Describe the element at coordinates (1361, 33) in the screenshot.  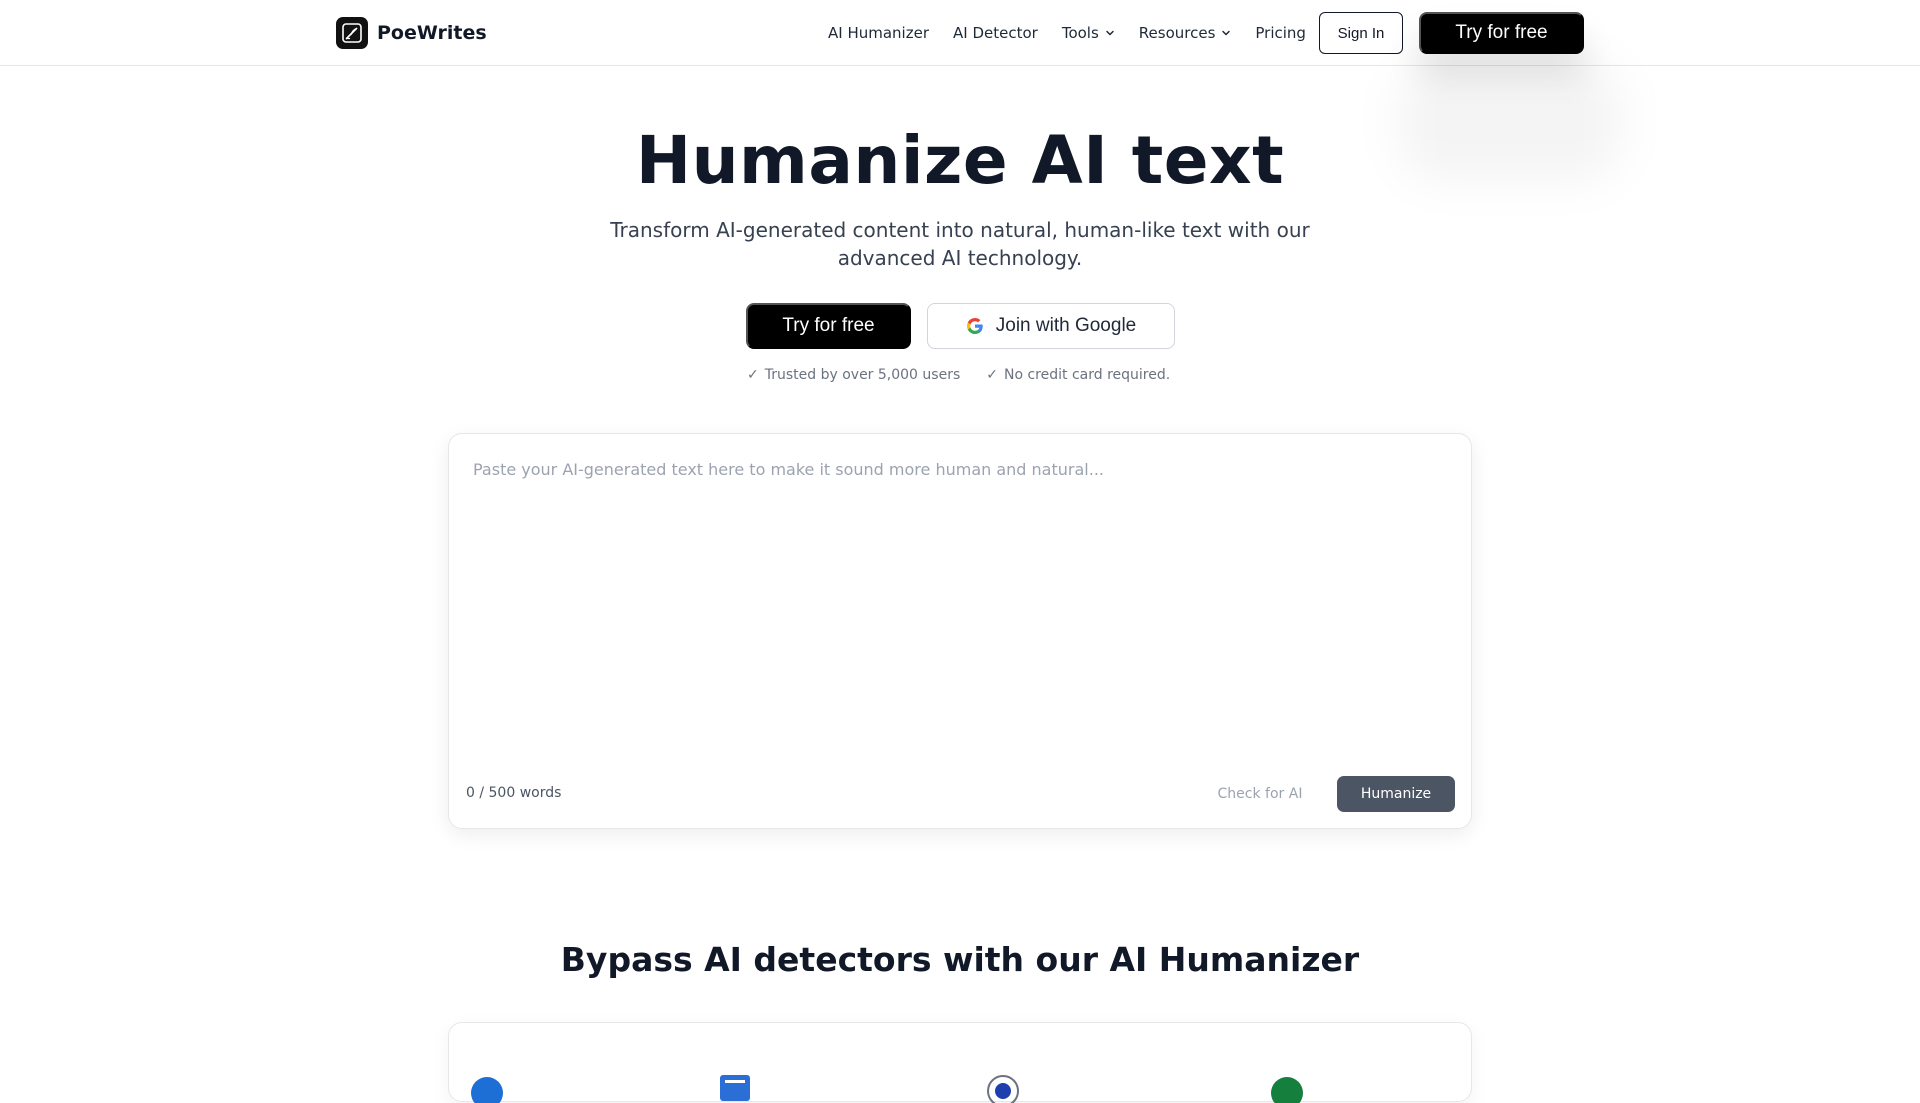
I see `sign-in-button: Sign In` at that location.